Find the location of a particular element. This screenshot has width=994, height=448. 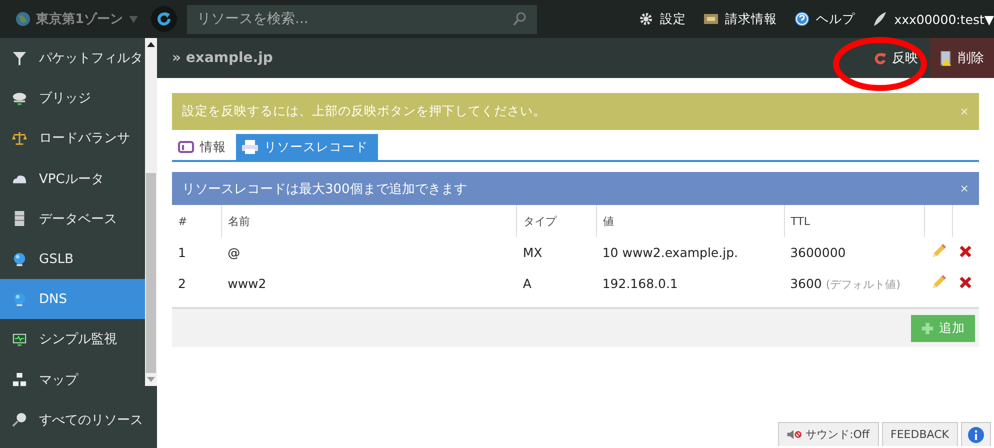

refresh-button is located at coordinates (164, 19).